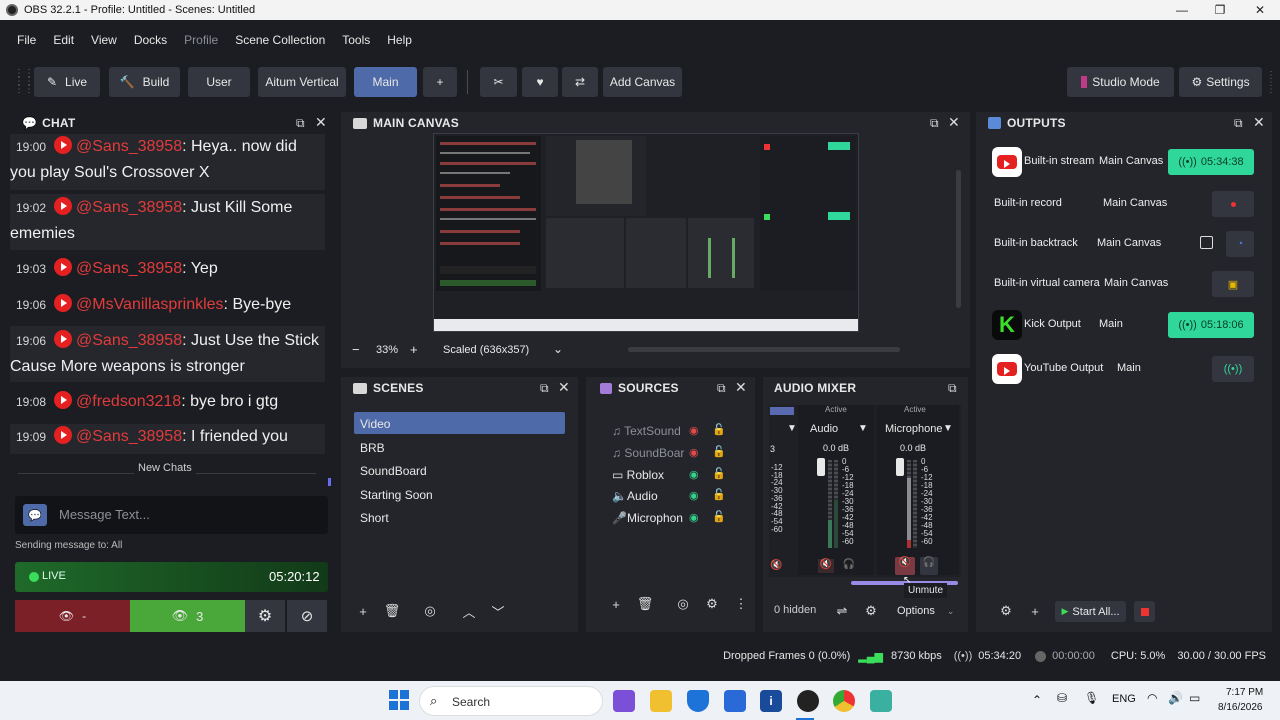 The image size is (1280, 720). Describe the element at coordinates (1035, 611) in the screenshot. I see `add-output-button: +` at that location.